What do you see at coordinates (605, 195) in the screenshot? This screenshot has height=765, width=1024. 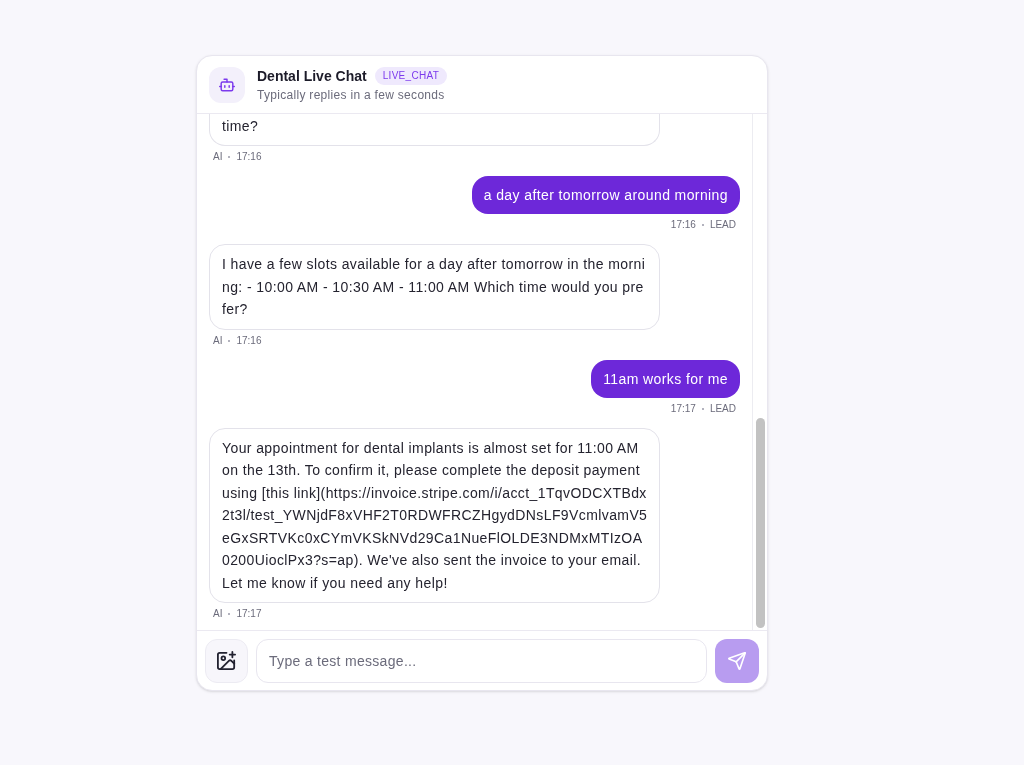 I see `message-text: a day after tomorrow around morning` at bounding box center [605, 195].